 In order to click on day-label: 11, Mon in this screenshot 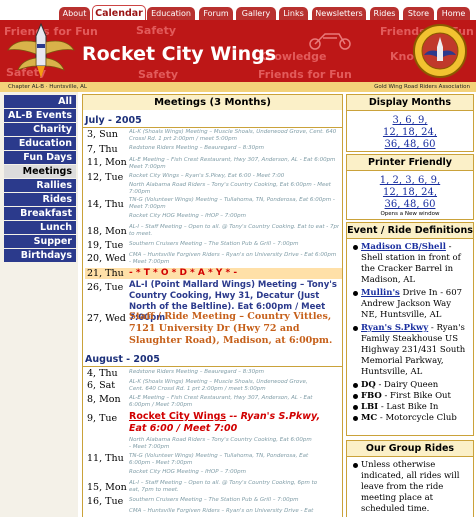, I will do `click(107, 162)`.